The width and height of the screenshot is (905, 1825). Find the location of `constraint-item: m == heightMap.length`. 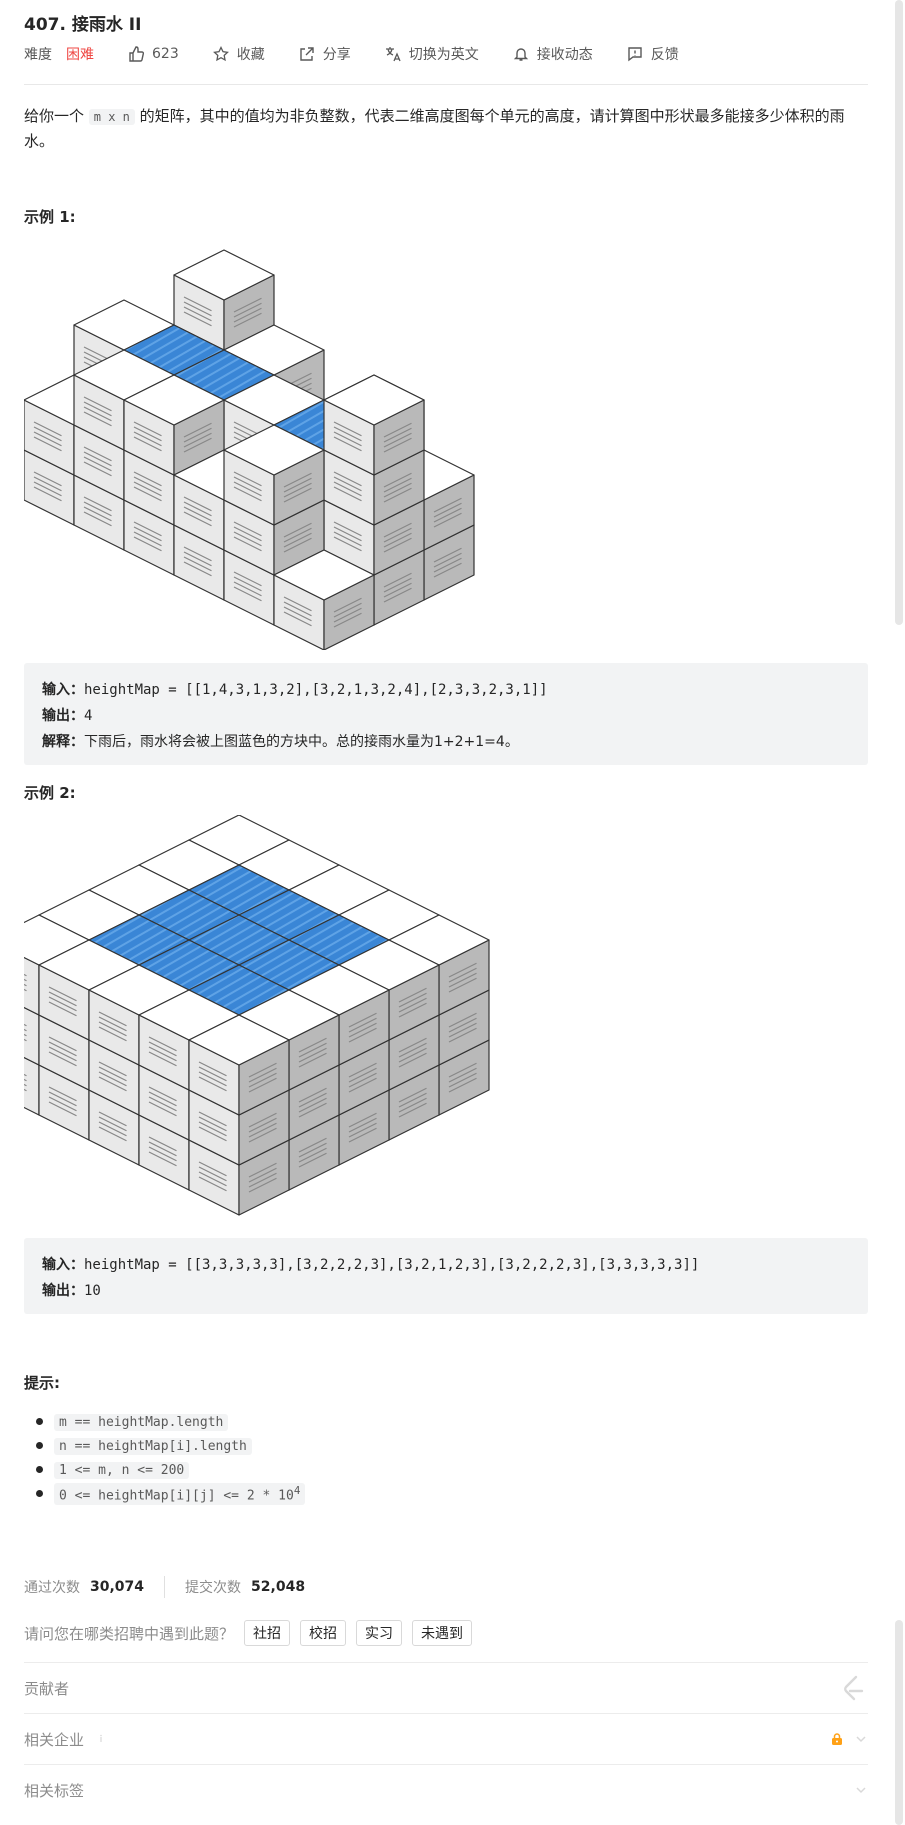

constraint-item: m == heightMap.length is located at coordinates (170, 1422).